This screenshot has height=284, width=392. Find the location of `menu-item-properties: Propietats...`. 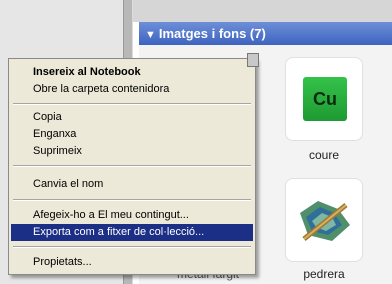

menu-item-properties: Propietats... is located at coordinates (132, 262).